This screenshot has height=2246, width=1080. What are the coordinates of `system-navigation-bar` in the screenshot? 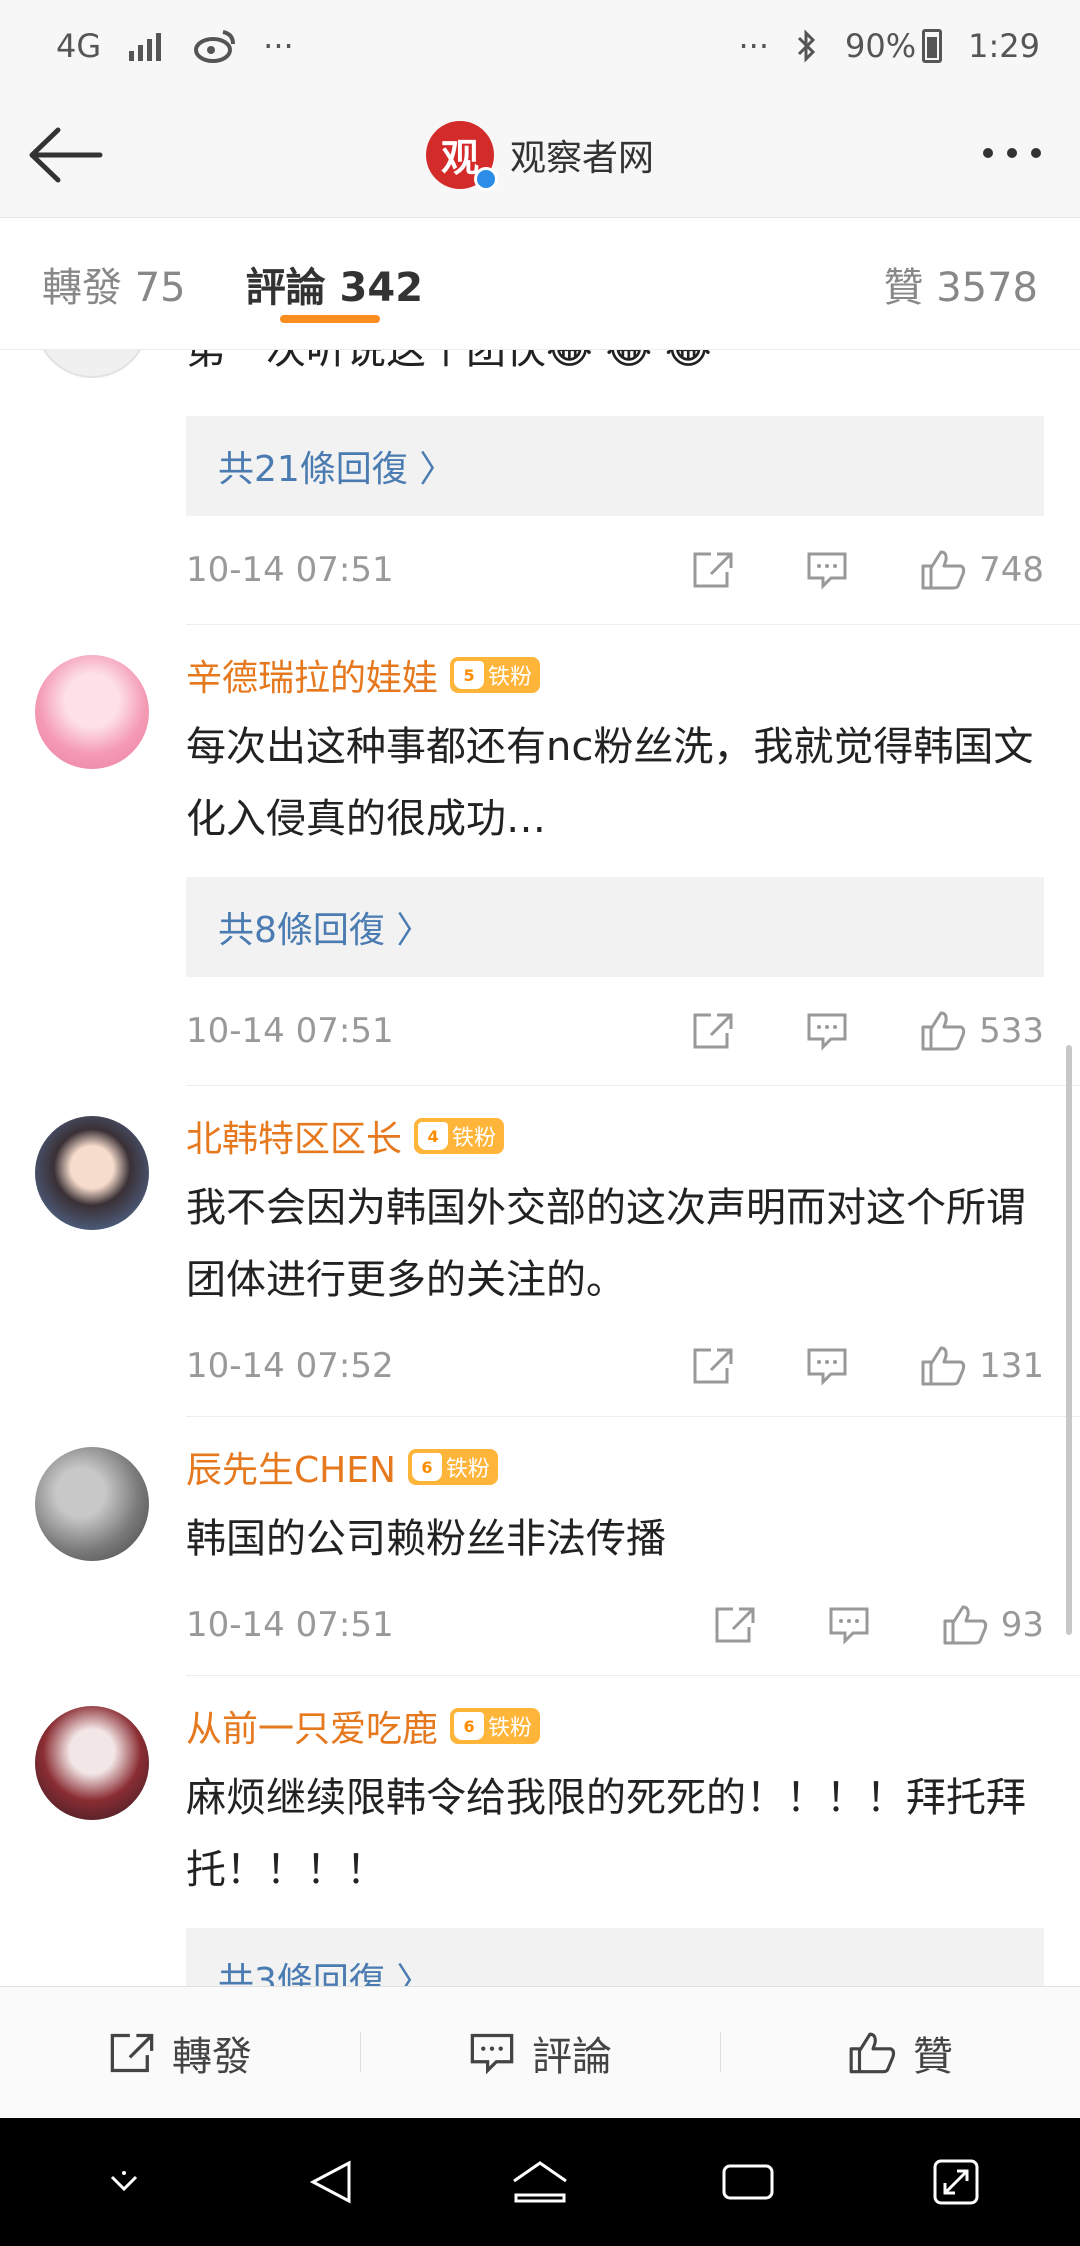 It's located at (540, 2182).